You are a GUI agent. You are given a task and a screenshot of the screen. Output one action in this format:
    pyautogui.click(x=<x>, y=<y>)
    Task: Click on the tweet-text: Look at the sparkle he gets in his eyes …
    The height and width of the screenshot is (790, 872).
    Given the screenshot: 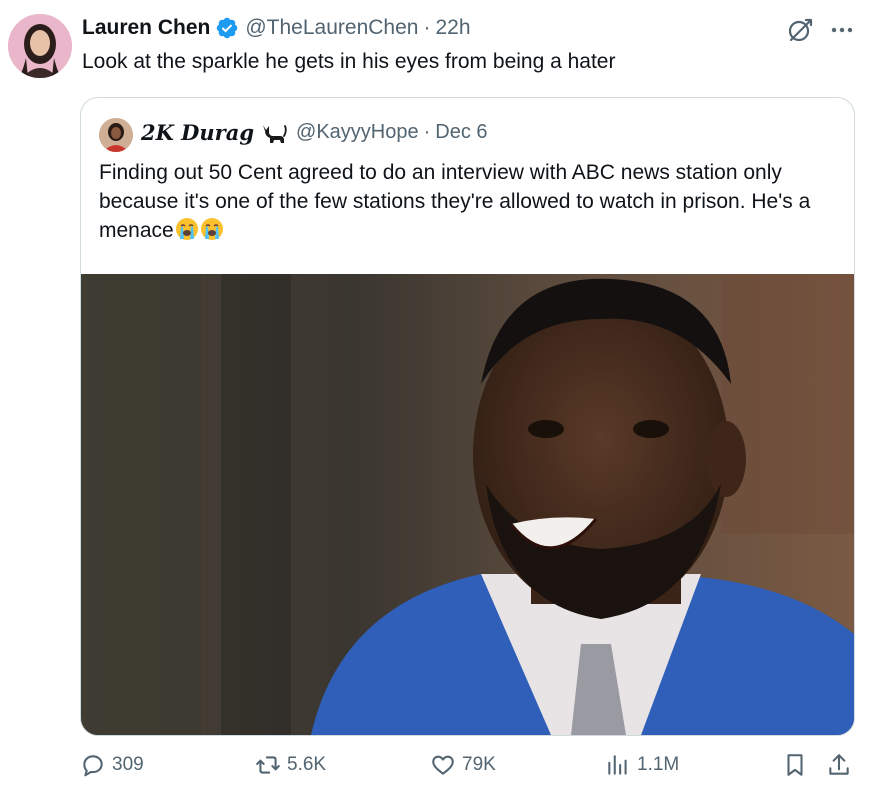 What is the action you would take?
    pyautogui.click(x=349, y=61)
    